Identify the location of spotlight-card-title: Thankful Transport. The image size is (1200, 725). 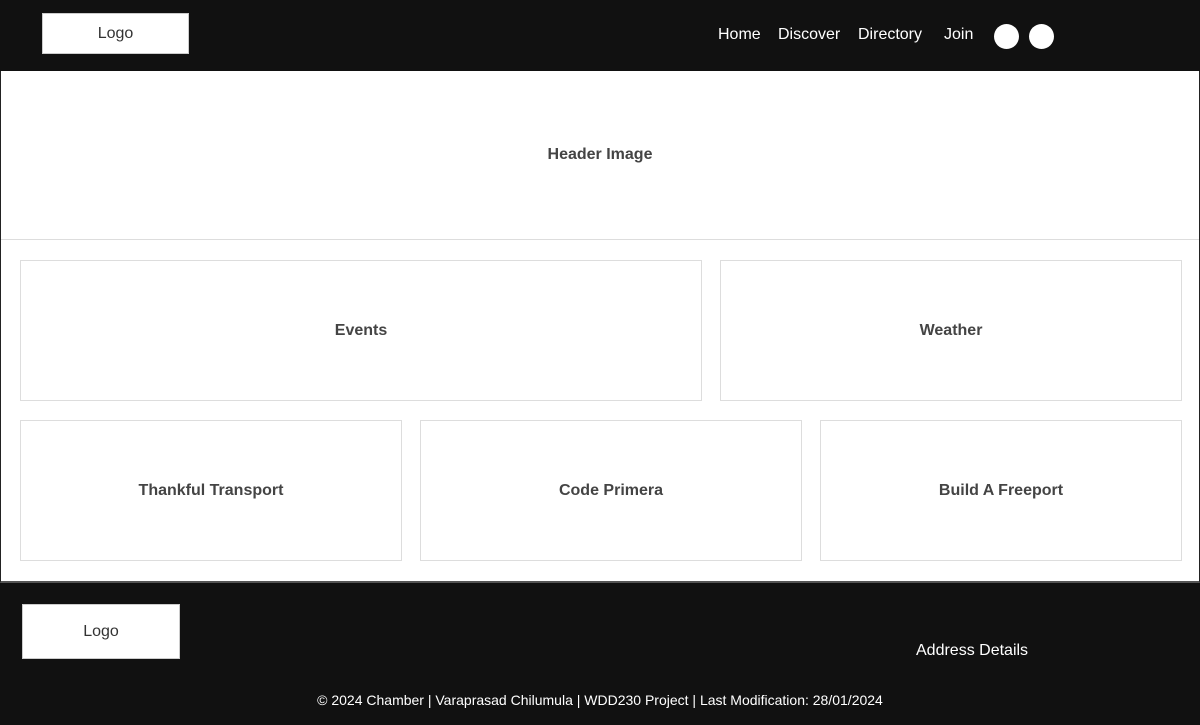
(211, 490).